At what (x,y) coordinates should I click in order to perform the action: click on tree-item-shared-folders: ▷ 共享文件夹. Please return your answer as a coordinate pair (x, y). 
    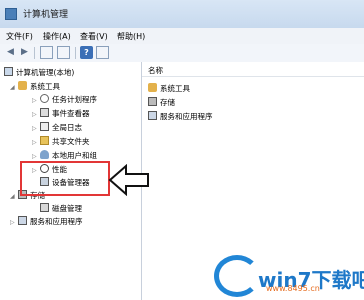
    Looking at the image, I should click on (61, 142).